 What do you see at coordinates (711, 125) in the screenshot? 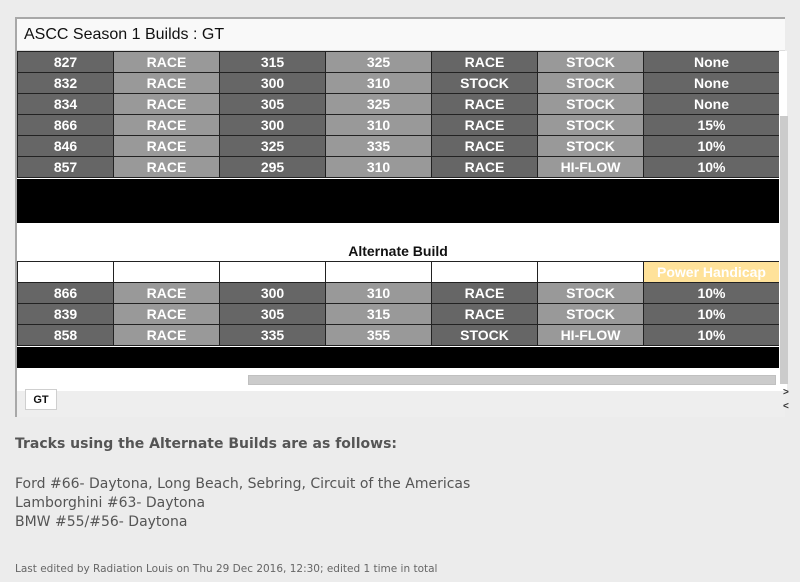
I see `table-cell: 15%` at bounding box center [711, 125].